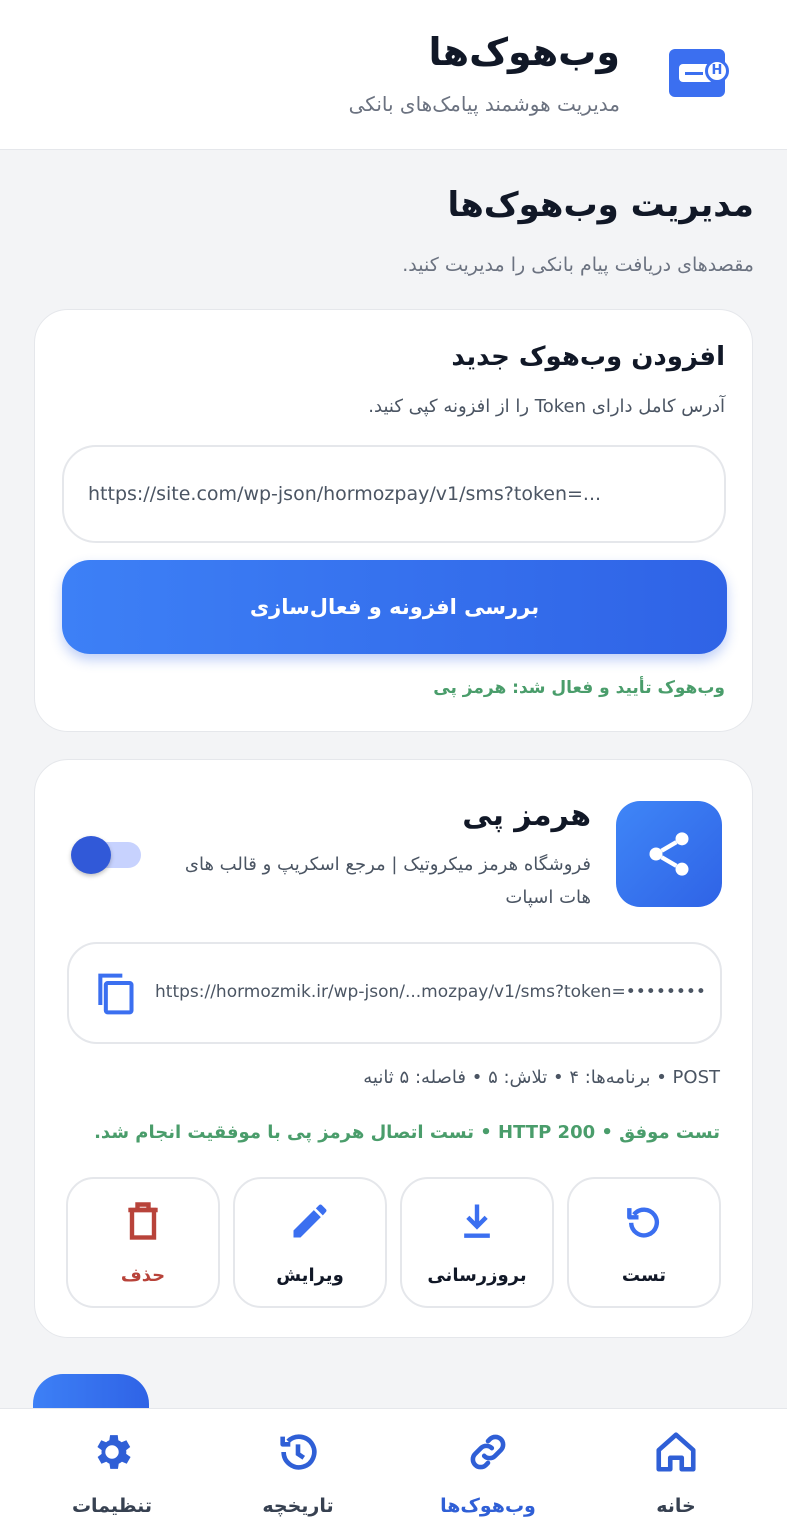  I want to click on delete-label: حذف, so click(143, 1275).